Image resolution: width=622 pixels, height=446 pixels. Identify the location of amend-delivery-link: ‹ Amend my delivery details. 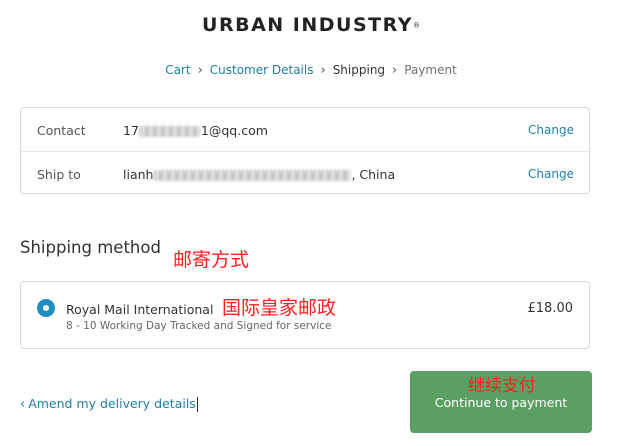
(109, 404).